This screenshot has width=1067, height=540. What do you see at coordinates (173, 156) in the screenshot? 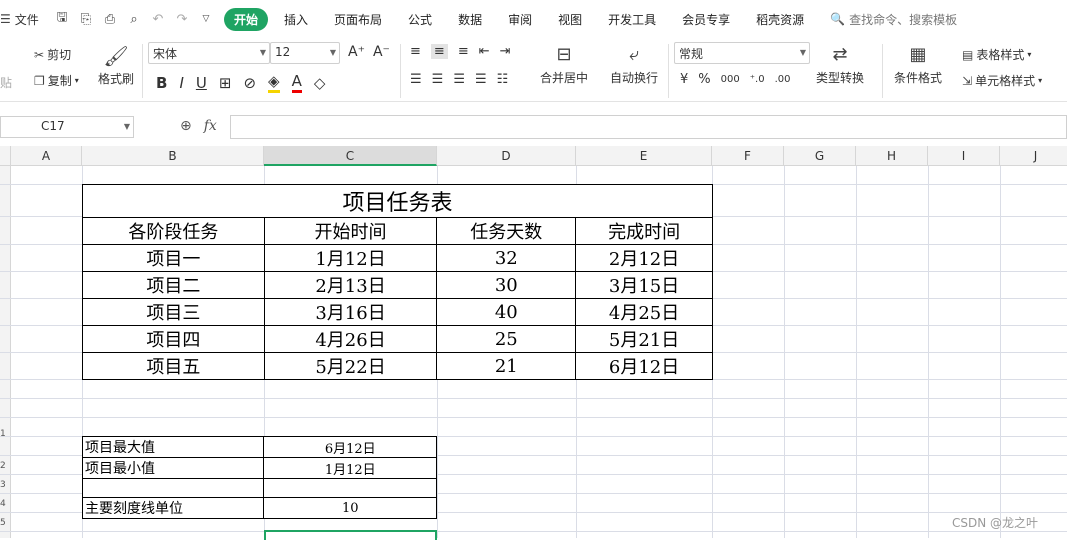
I see `col-header-b: B` at bounding box center [173, 156].